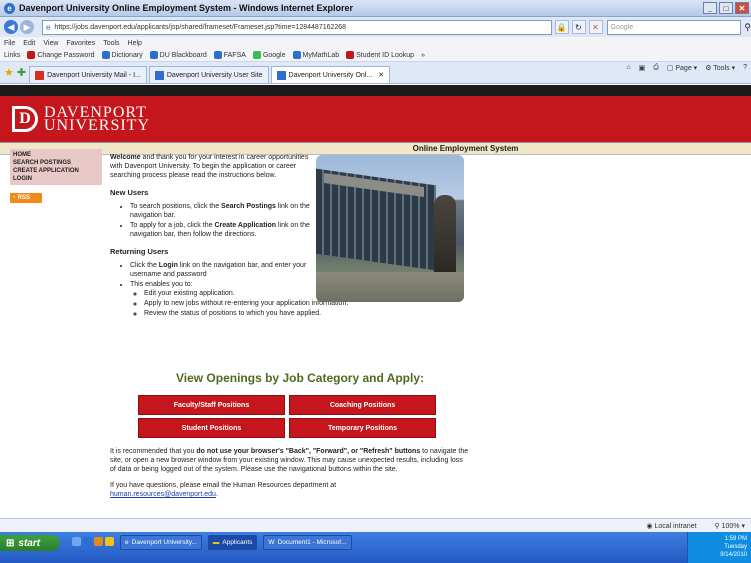 The image size is (751, 563). What do you see at coordinates (717, 539) in the screenshot?
I see `clock-time: 1:59 PM` at bounding box center [717, 539].